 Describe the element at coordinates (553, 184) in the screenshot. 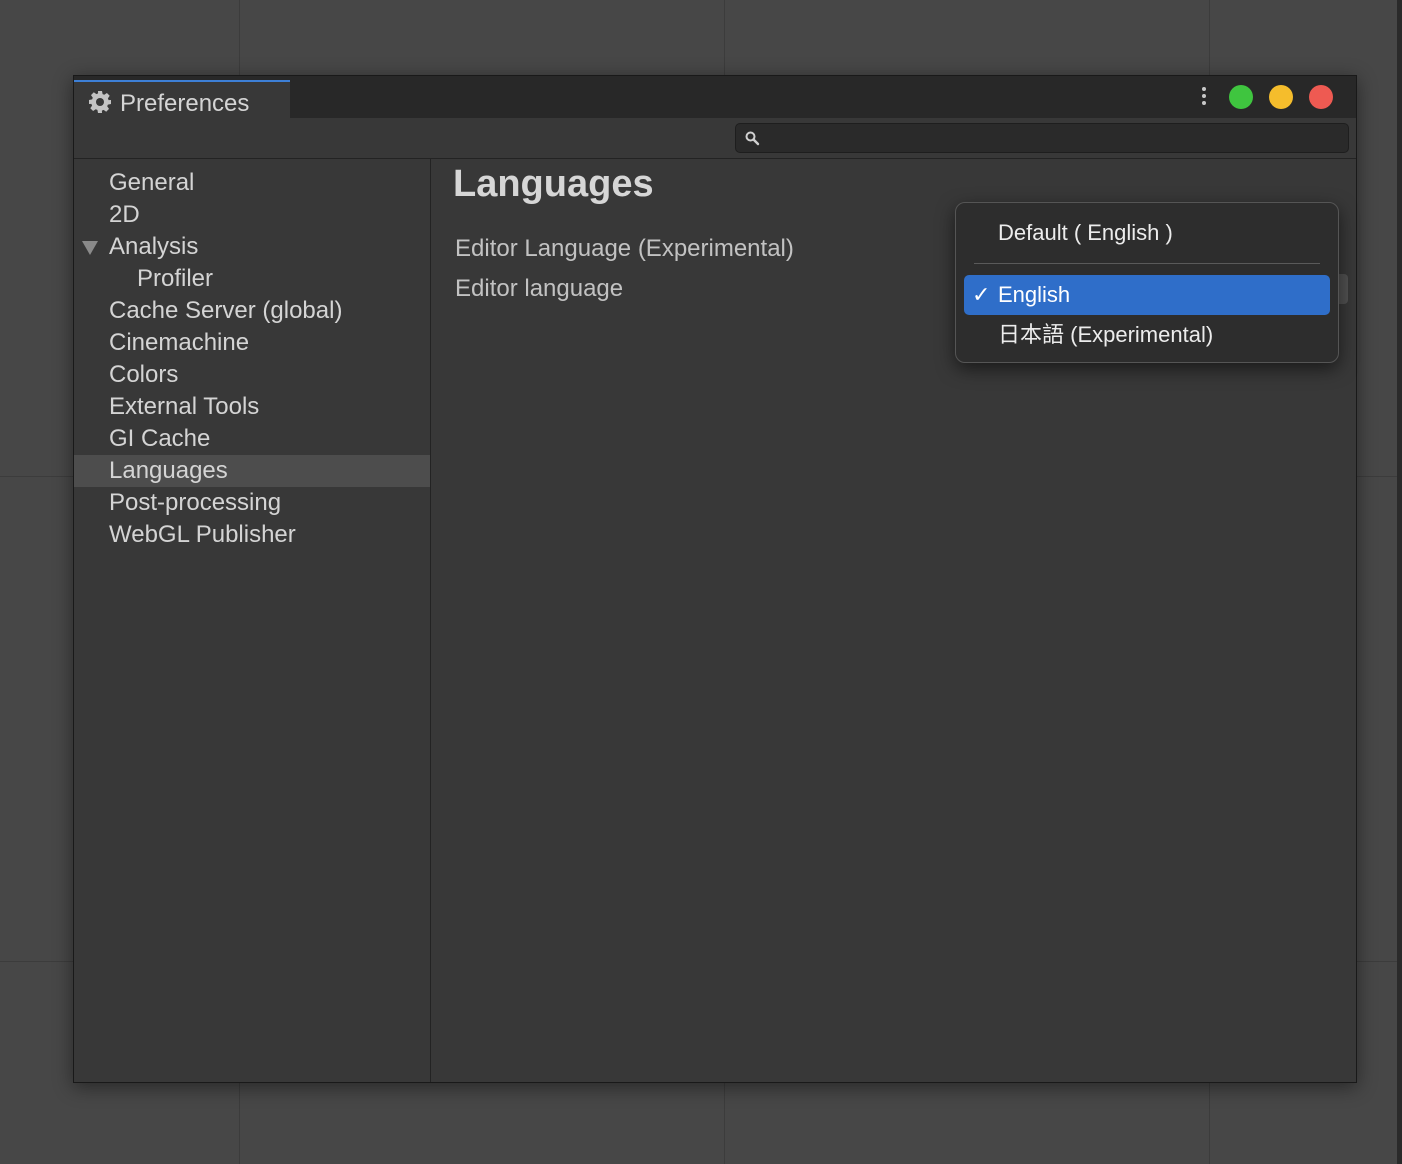

I see `page-title: Languages` at that location.